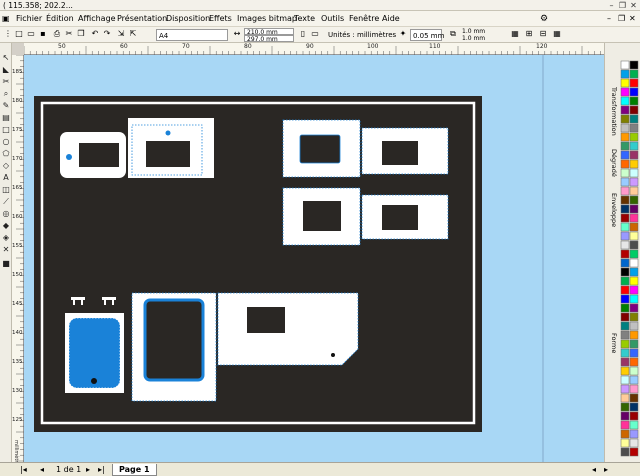 The height and width of the screenshot is (476, 640). Describe the element at coordinates (267, 19) in the screenshot. I see `menu-images-bitmap: Images bitmap` at that location.